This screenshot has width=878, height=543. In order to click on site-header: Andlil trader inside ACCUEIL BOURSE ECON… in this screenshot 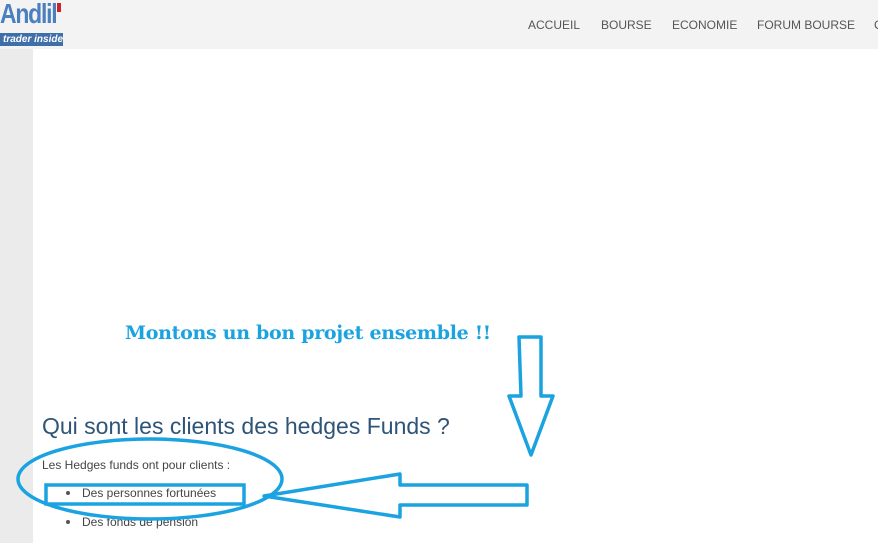, I will do `click(439, 24)`.